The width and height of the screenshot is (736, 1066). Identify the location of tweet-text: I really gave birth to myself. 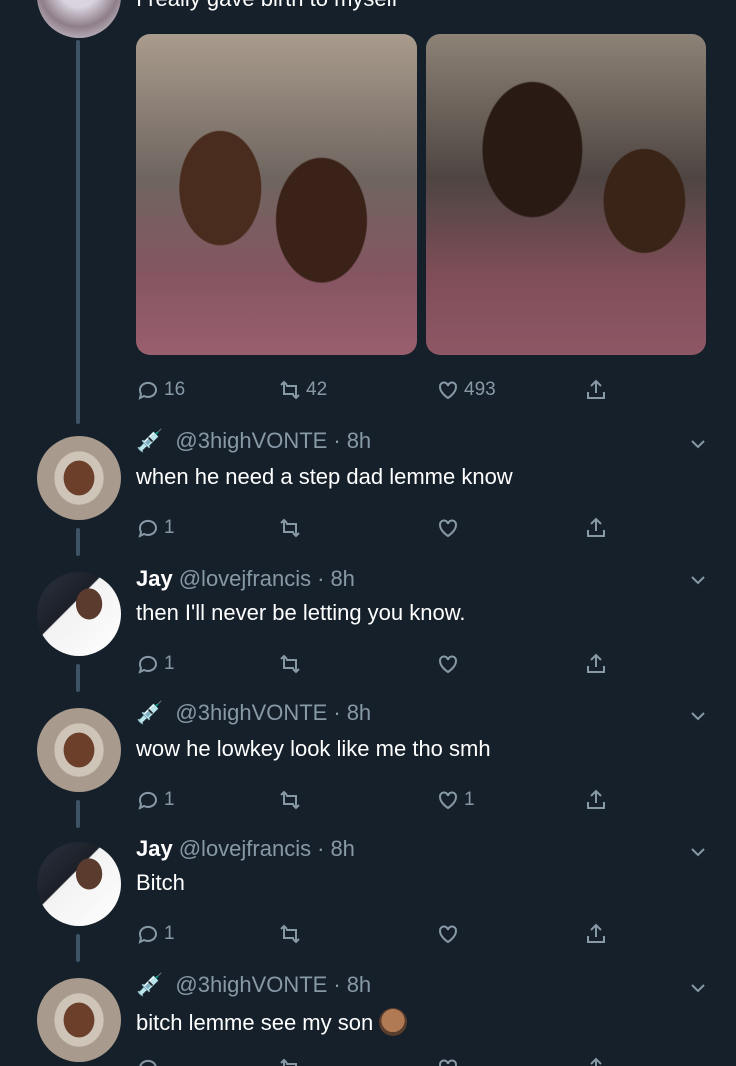
(267, 6).